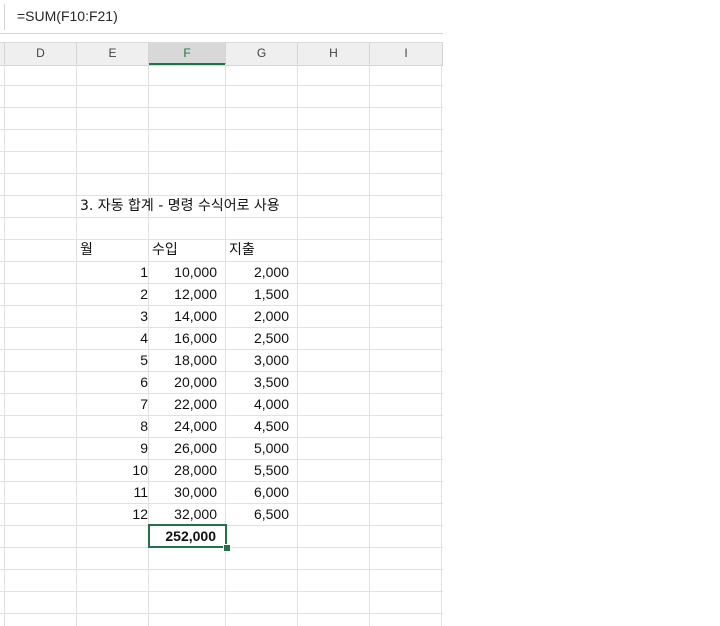 Image resolution: width=720 pixels, height=626 pixels. Describe the element at coordinates (227, 548) in the screenshot. I see `fill-handle` at that location.